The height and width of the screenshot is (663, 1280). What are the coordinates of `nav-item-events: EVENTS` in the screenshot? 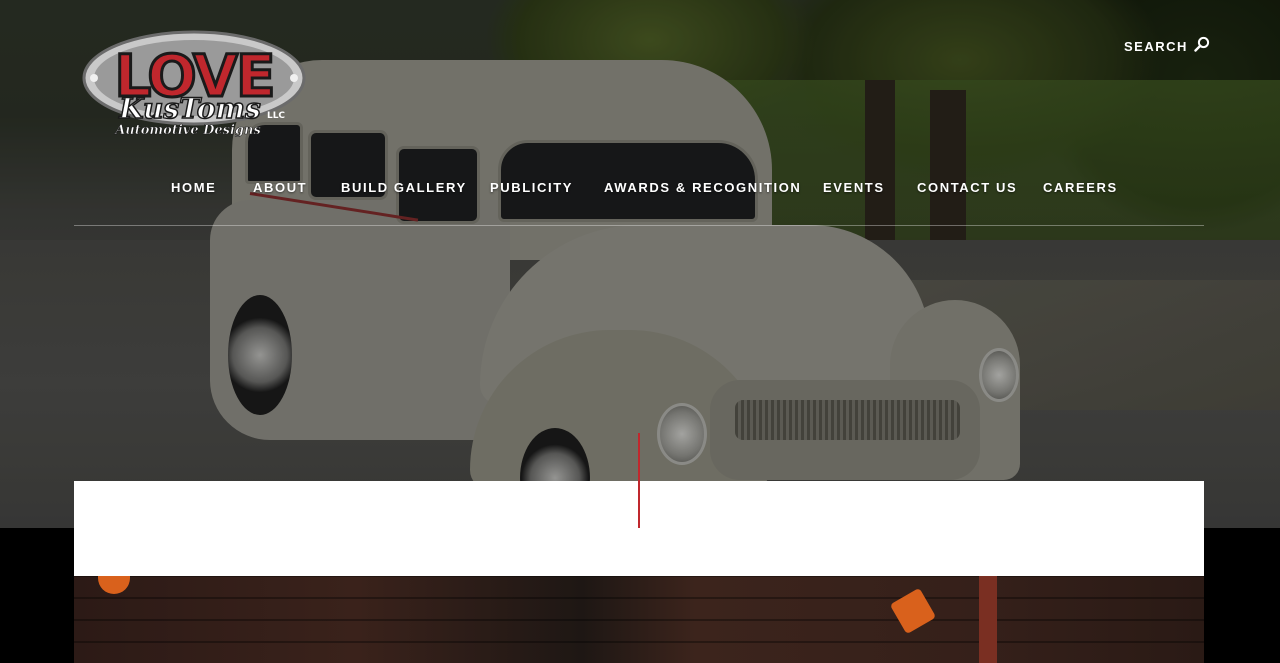 It's located at (854, 187).